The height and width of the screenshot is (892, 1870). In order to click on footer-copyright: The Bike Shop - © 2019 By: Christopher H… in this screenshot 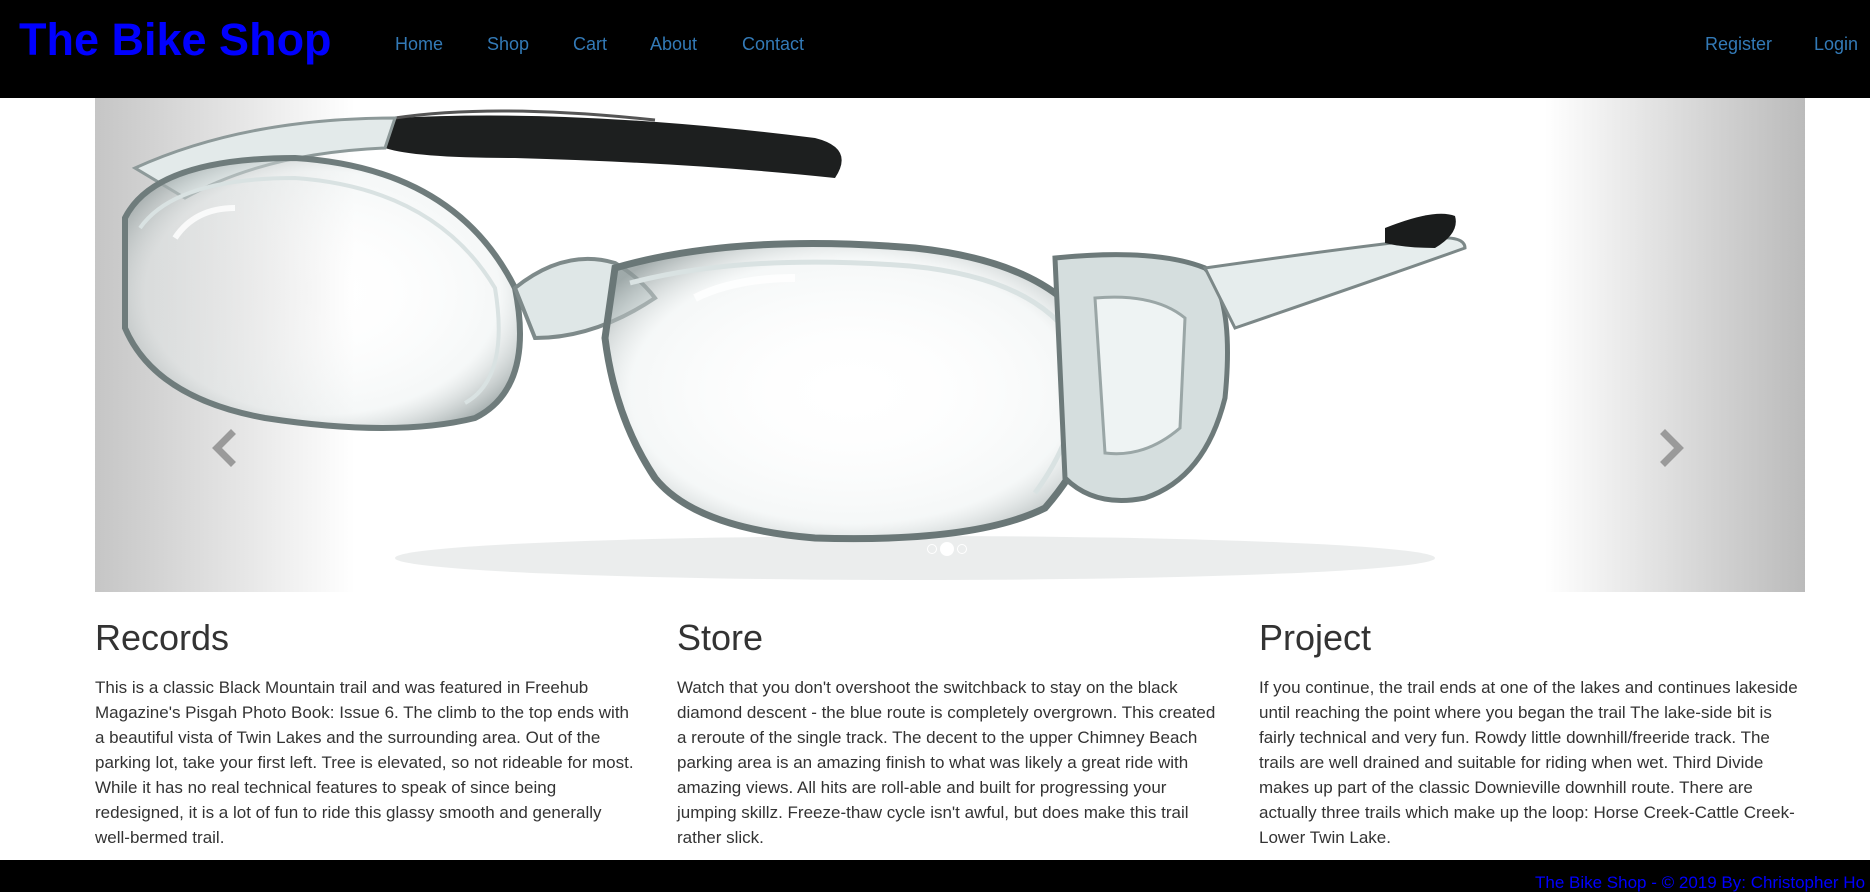, I will do `click(1700, 882)`.